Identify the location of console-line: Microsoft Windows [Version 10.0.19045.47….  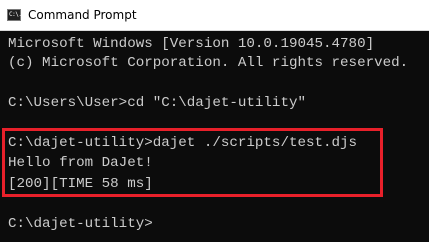
(191, 44).